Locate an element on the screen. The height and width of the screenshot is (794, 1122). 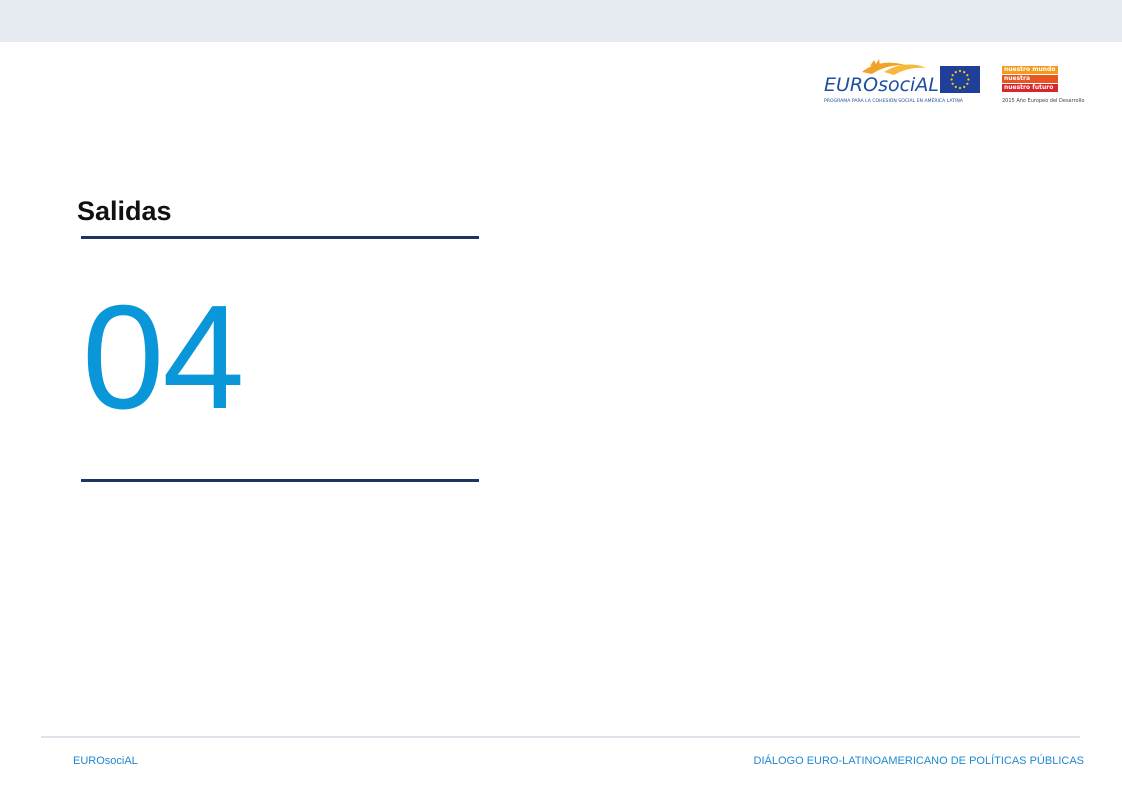
title-divider-top is located at coordinates (280, 237).